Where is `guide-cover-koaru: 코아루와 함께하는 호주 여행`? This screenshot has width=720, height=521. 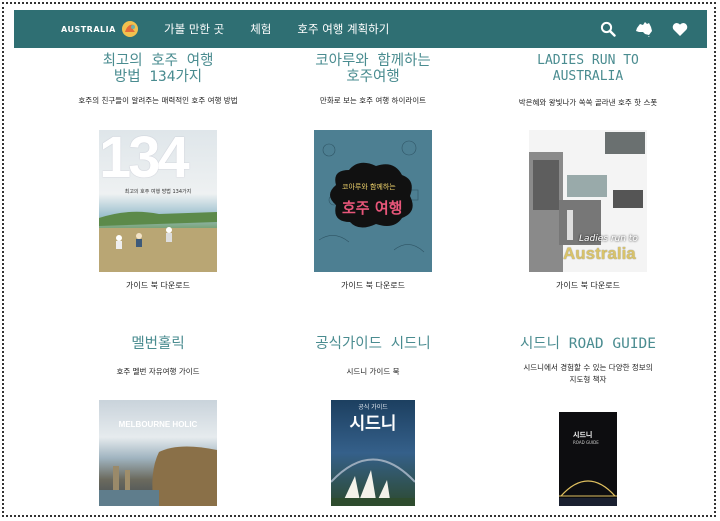 guide-cover-koaru: 코아루와 함께하는 호주 여행 is located at coordinates (373, 201).